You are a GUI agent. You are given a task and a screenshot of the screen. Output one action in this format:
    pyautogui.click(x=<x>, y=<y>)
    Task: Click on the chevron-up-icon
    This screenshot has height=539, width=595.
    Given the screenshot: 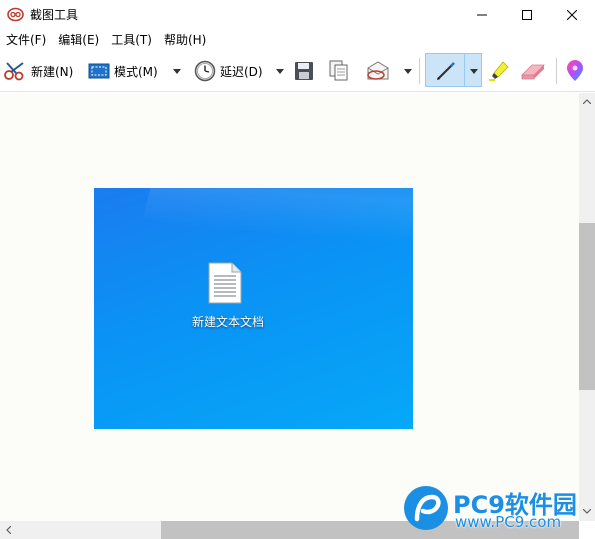 What is the action you would take?
    pyautogui.click(x=587, y=101)
    